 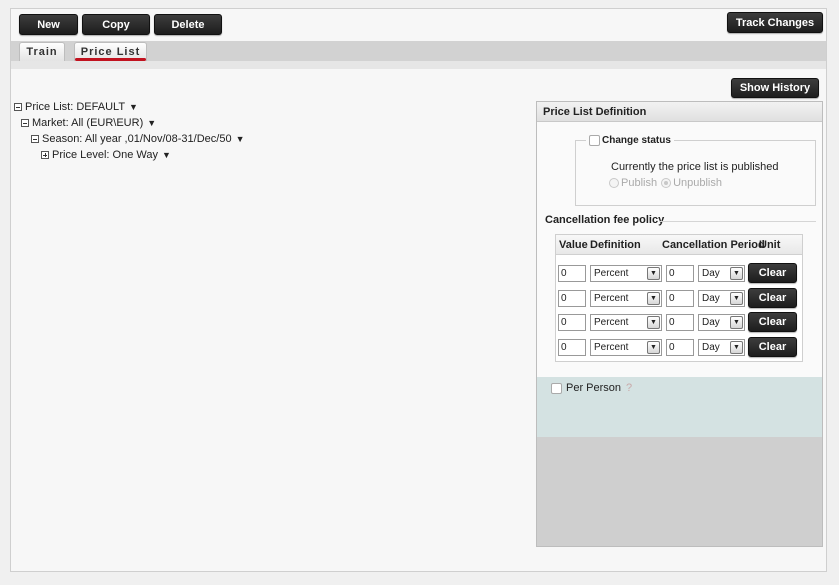 I want to click on expand-icon, so click(x=45, y=155).